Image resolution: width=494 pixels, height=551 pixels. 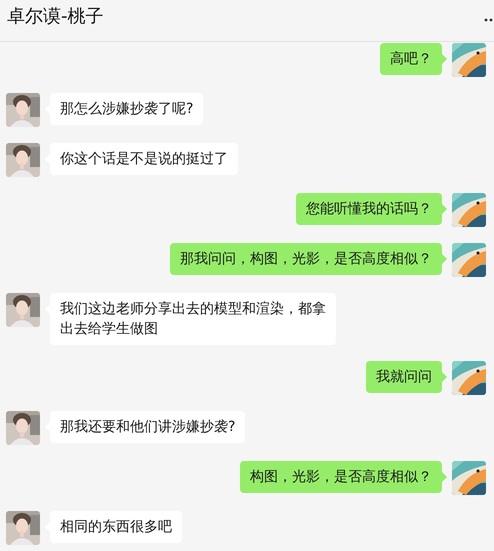 I want to click on more-icon, so click(x=489, y=20).